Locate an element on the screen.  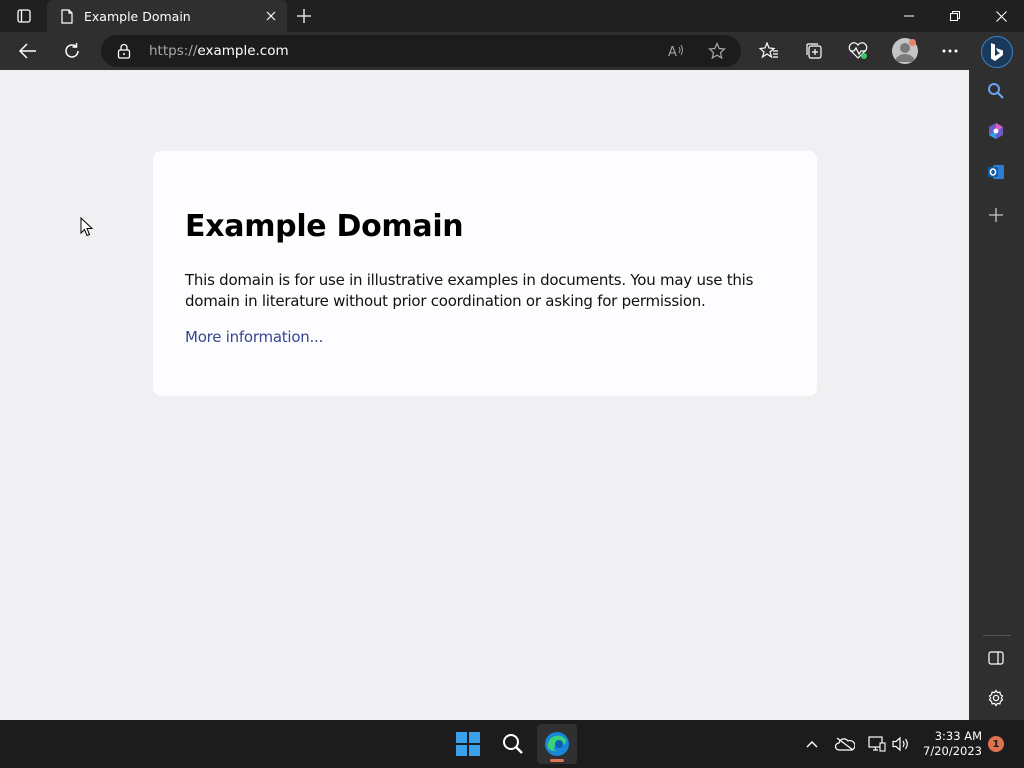
browser-tab: Example Domain is located at coordinates (167, 16).